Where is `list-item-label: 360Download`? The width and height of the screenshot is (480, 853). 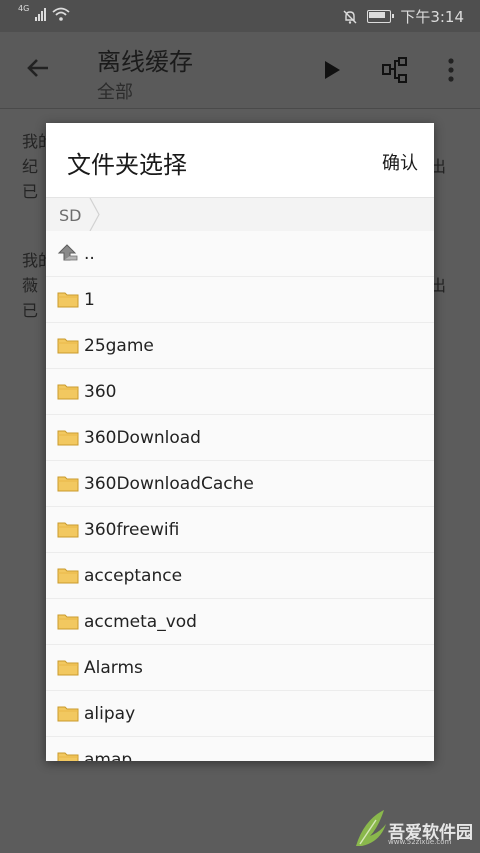
list-item-label: 360Download is located at coordinates (142, 438).